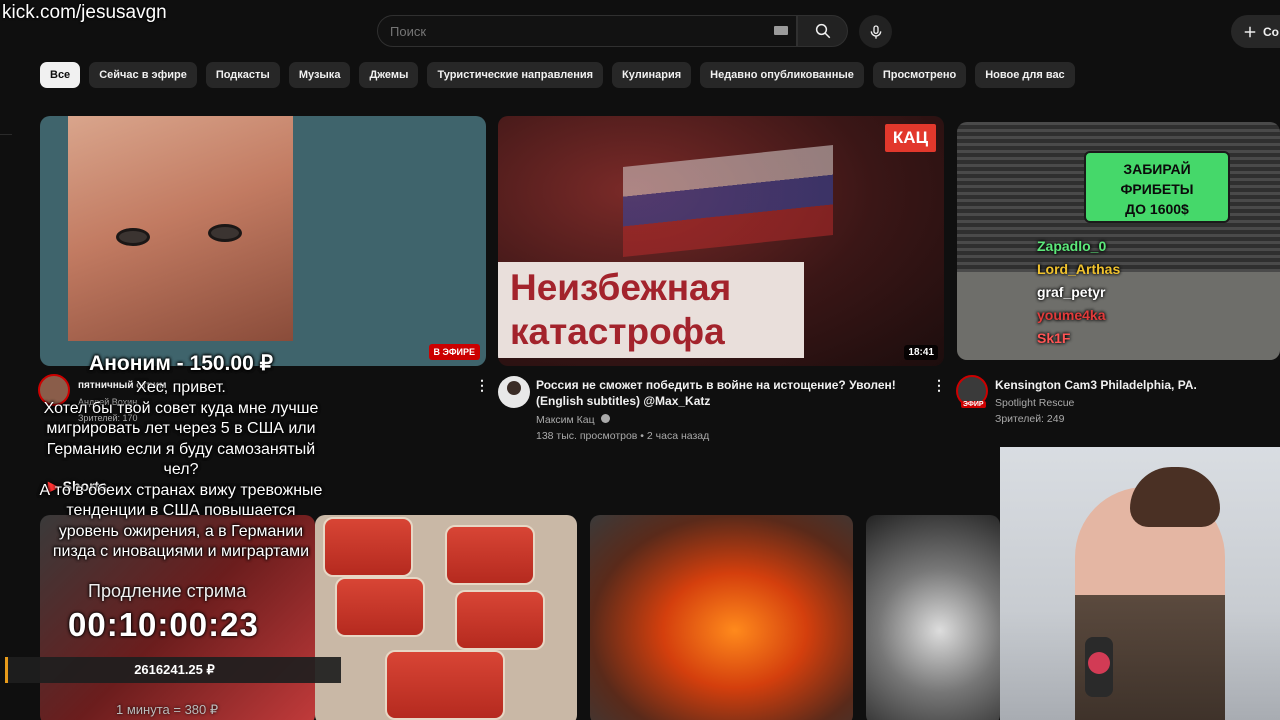  Describe the element at coordinates (180, 228) in the screenshot. I see `thumbnail-image` at that location.